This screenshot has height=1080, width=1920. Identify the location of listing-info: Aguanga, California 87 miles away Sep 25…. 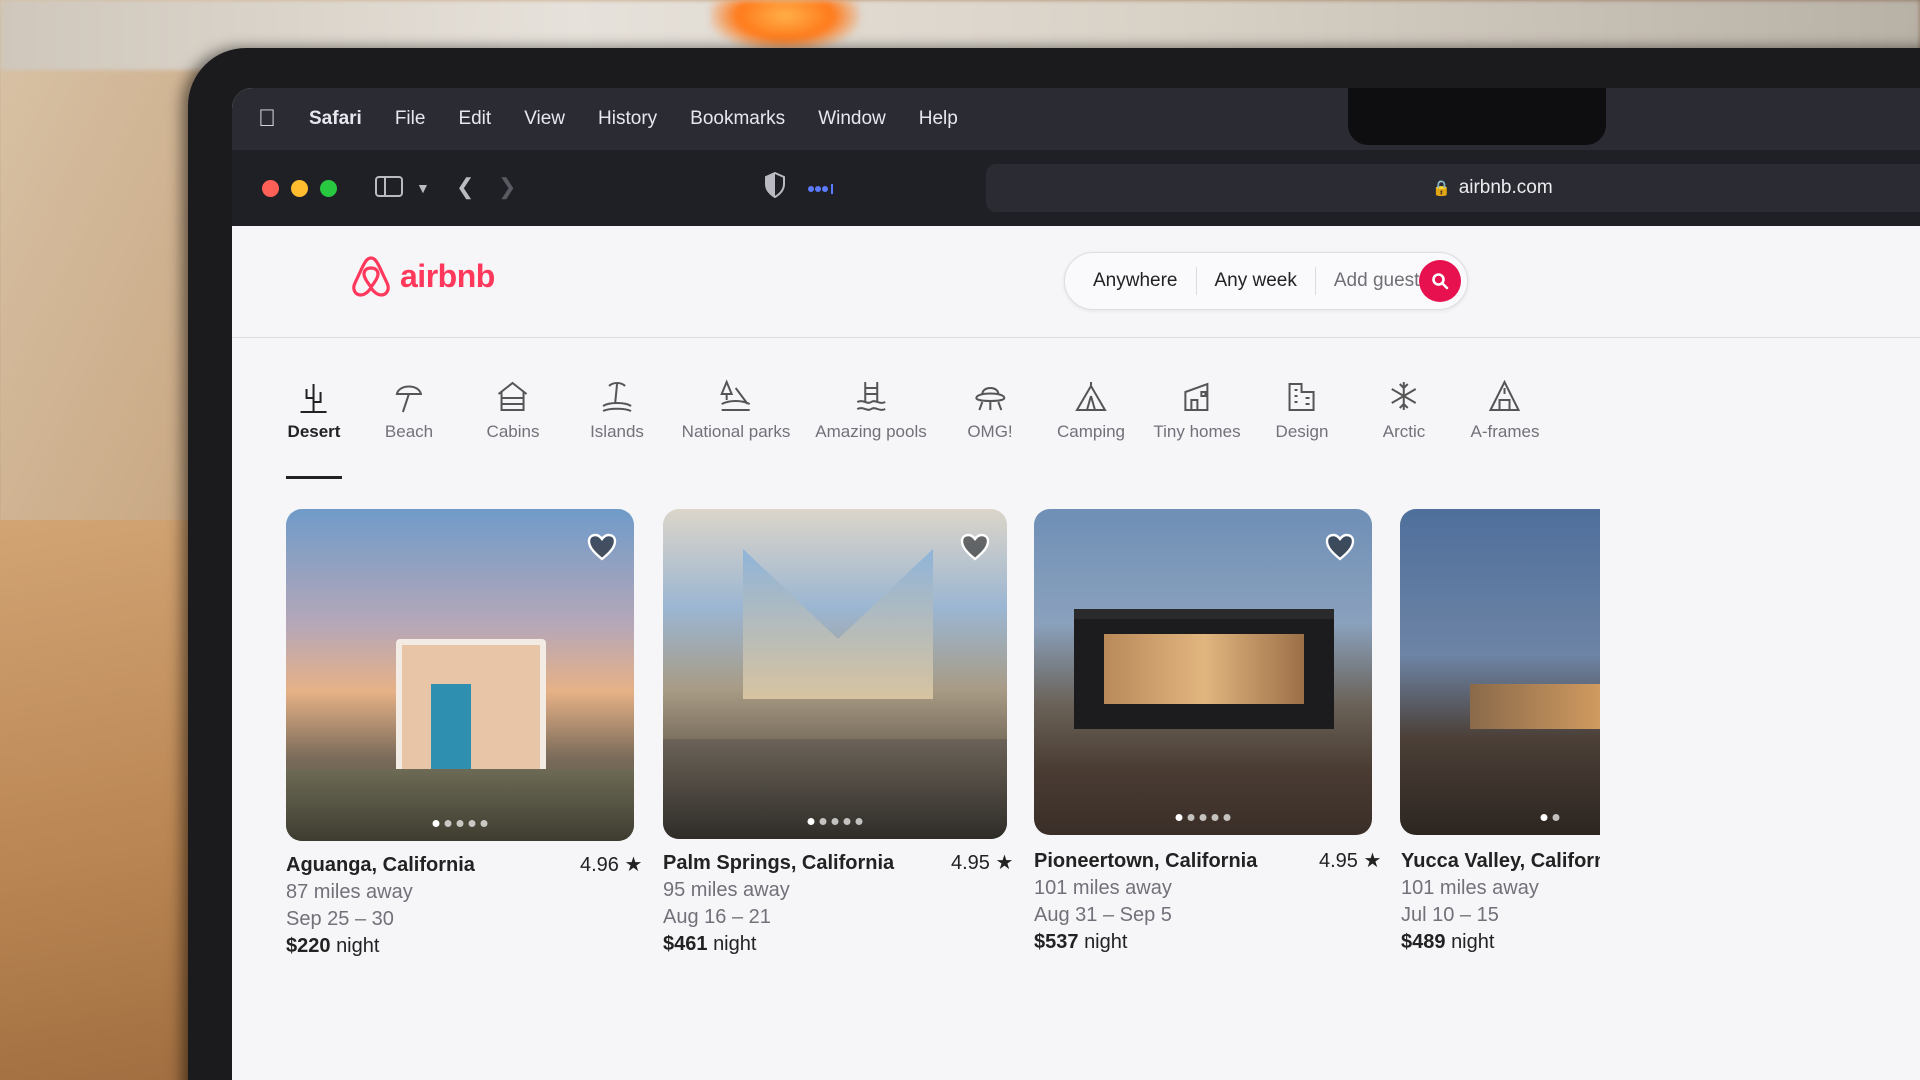
(380, 906).